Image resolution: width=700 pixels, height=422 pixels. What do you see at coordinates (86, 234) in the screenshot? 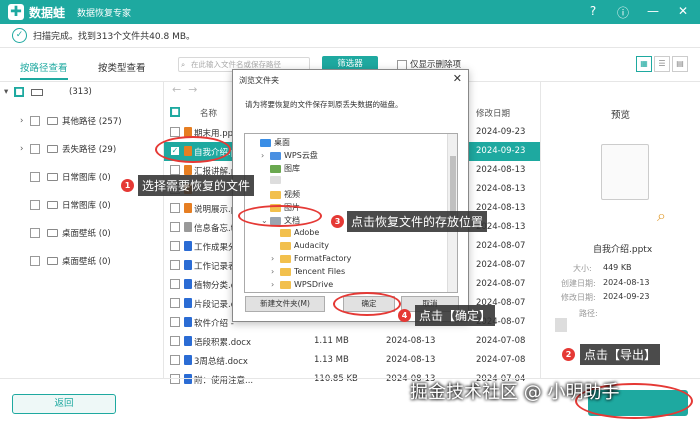
I see `tree-item-label: 桌面壁纸 (0)` at bounding box center [86, 234].